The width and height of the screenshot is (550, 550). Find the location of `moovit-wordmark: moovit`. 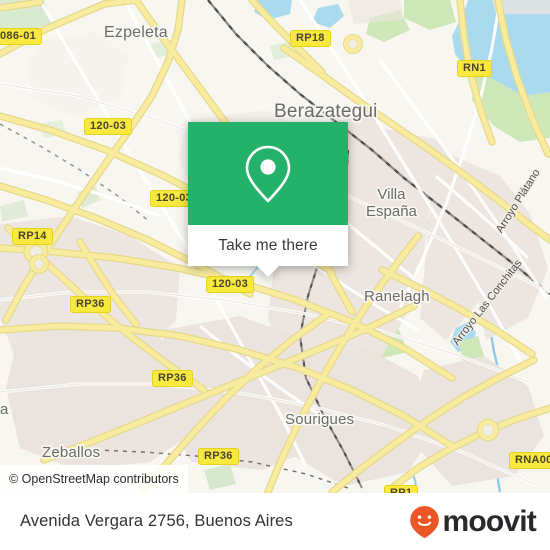

moovit-wordmark: moovit is located at coordinates (489, 521).